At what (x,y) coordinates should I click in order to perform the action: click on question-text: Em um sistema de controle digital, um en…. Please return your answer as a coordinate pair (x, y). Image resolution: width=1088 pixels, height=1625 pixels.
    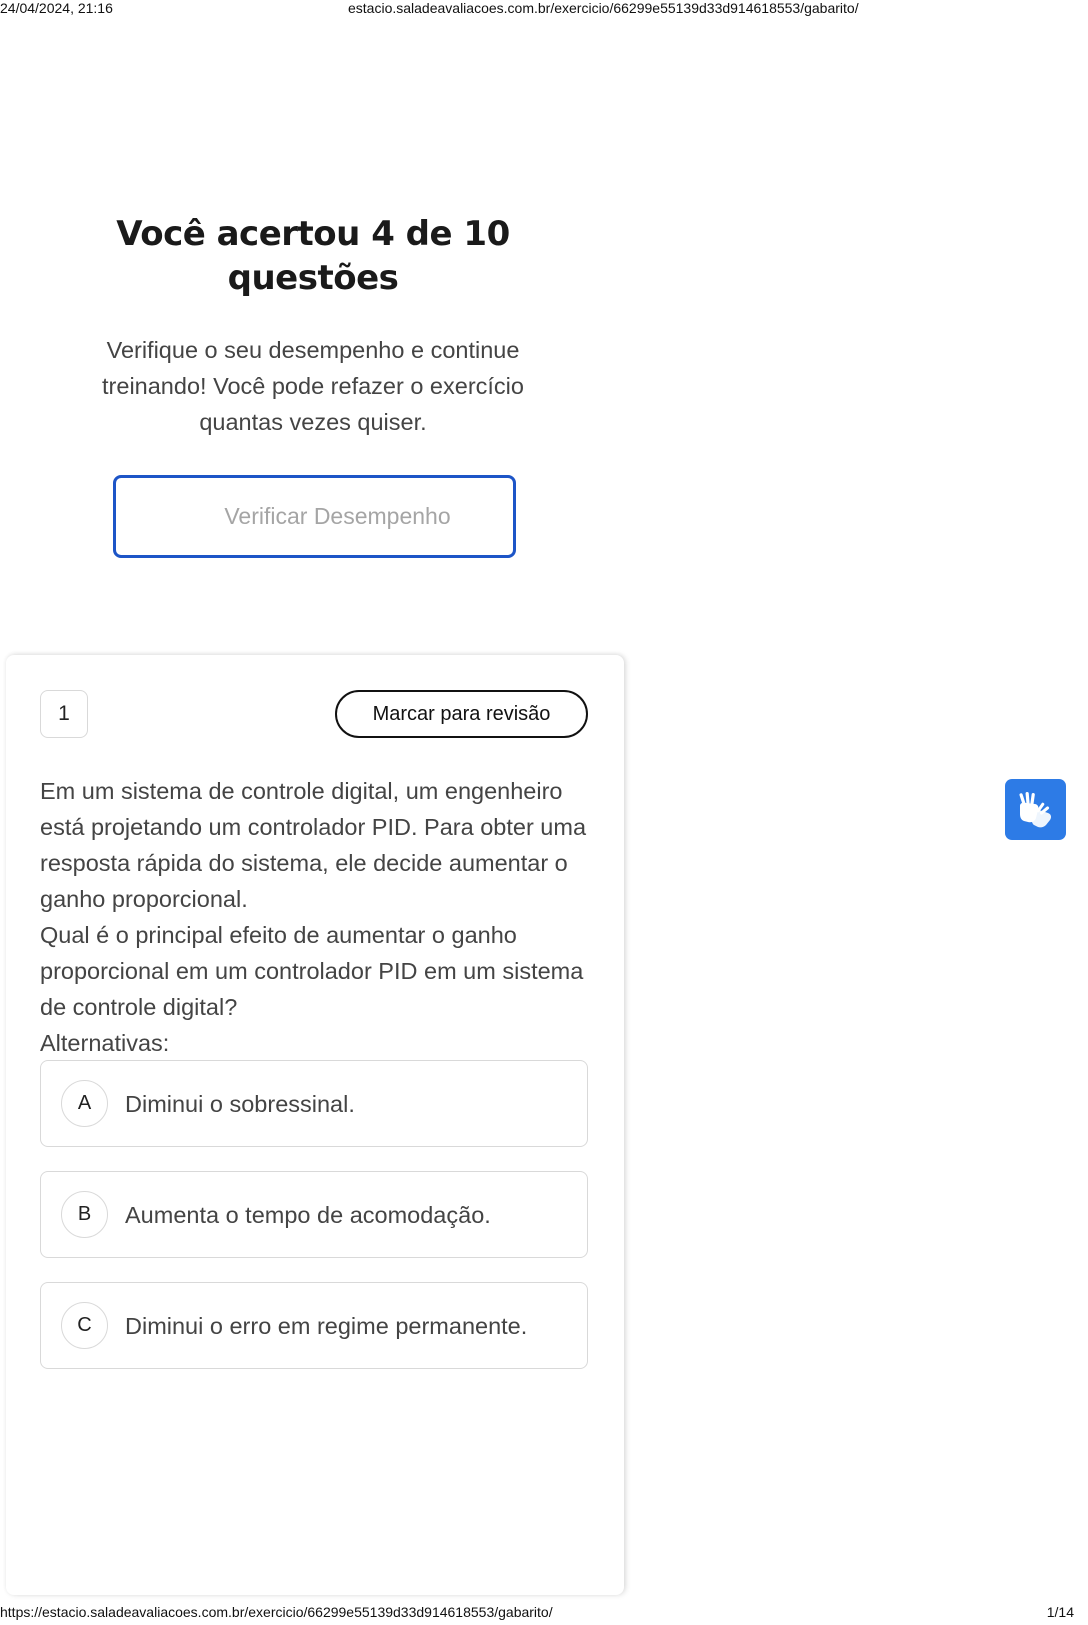
    Looking at the image, I should click on (320, 917).